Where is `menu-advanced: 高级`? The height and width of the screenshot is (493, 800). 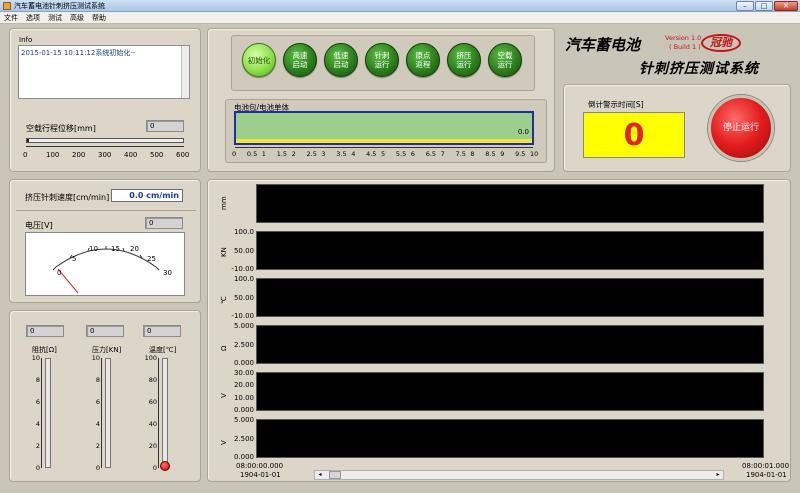 menu-advanced: 高级 is located at coordinates (77, 18).